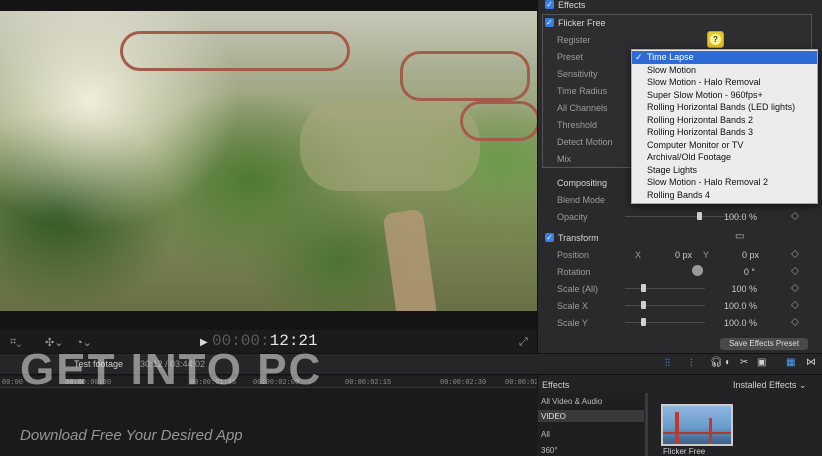 The width and height of the screenshot is (822, 456). What do you see at coordinates (638, 255) in the screenshot?
I see `position-x-label: X` at bounding box center [638, 255].